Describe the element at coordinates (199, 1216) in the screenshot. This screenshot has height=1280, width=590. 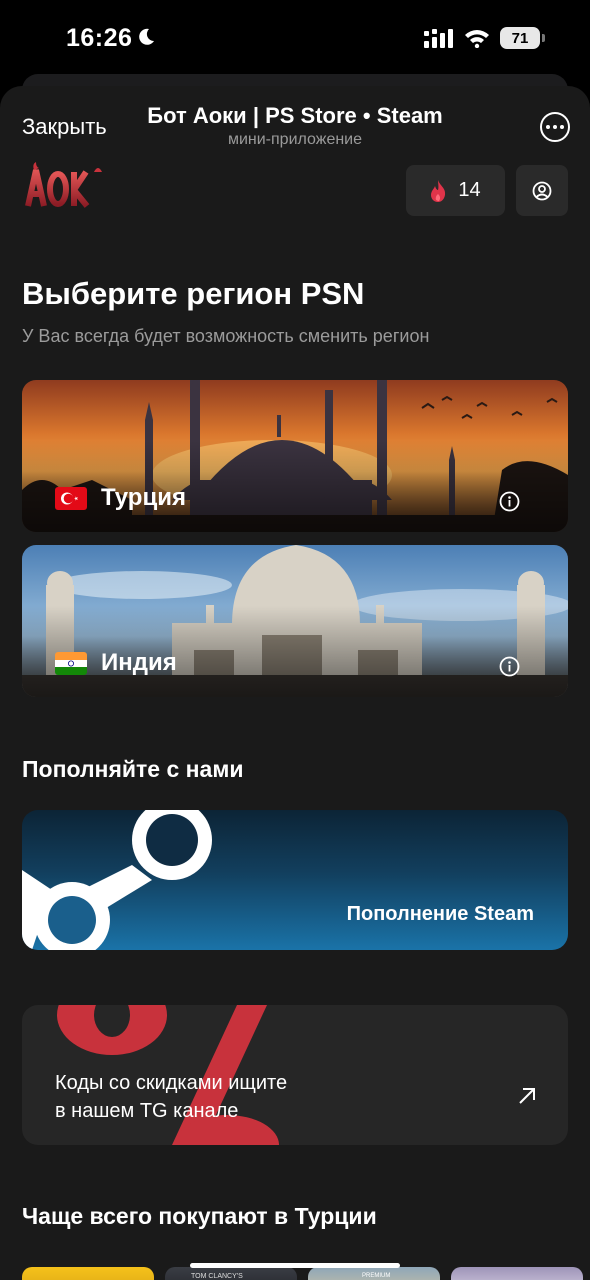
I see `popular-section-title: Чаще всего покупают в Турции` at that location.